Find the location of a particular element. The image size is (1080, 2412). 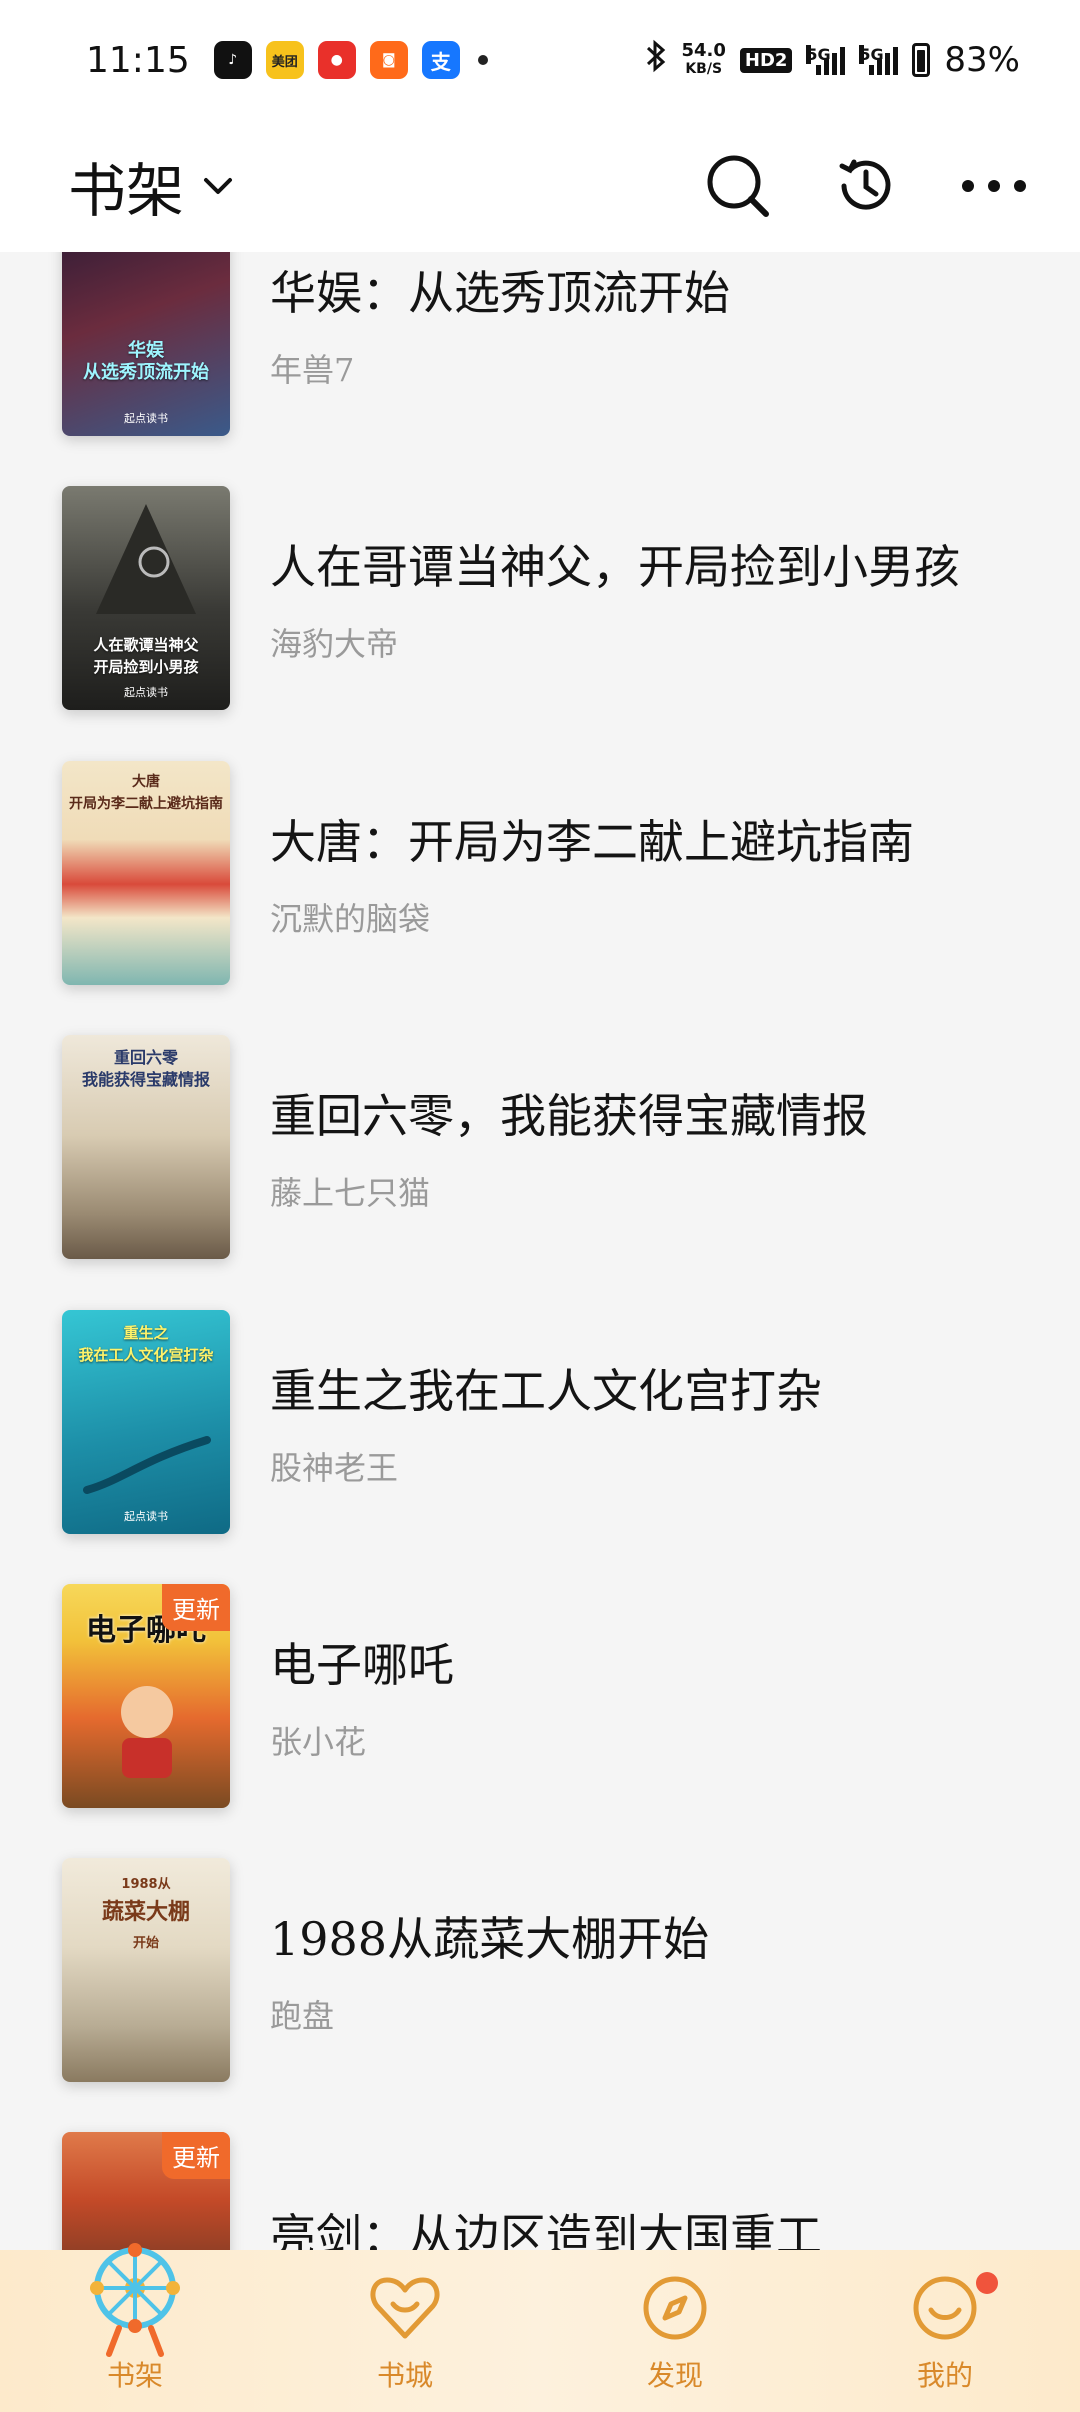

book-row: 华娱 从选秀顶流开始 起点读书 华娱：从选秀顶流开始 年兽7 is located at coordinates (540, 353).